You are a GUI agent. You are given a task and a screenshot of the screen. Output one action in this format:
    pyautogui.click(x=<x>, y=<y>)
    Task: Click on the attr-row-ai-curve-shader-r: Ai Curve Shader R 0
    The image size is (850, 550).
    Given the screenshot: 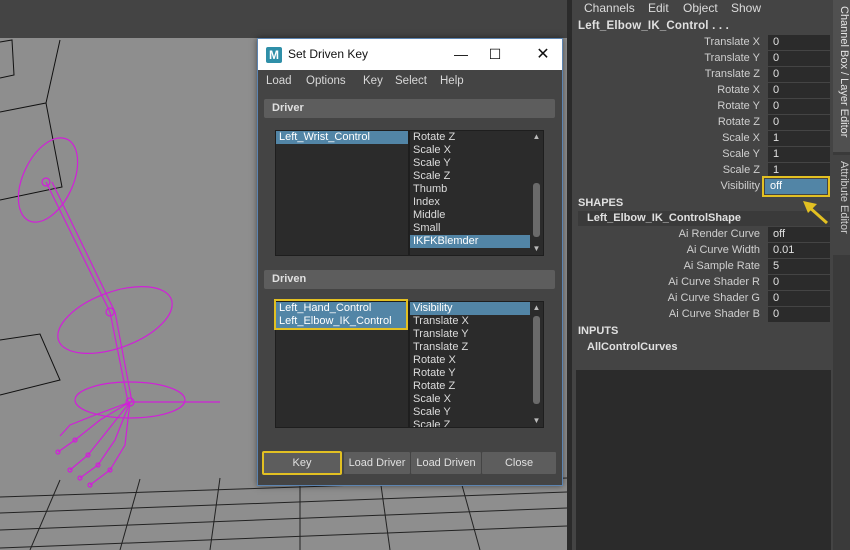 What is the action you would take?
    pyautogui.click(x=702, y=283)
    